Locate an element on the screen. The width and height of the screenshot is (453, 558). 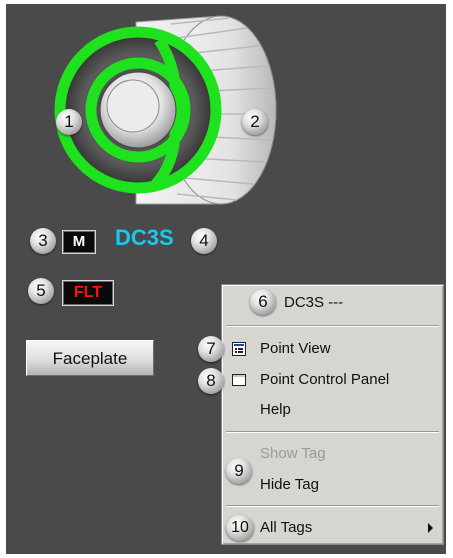
callout-5: 5 is located at coordinates (41, 291).